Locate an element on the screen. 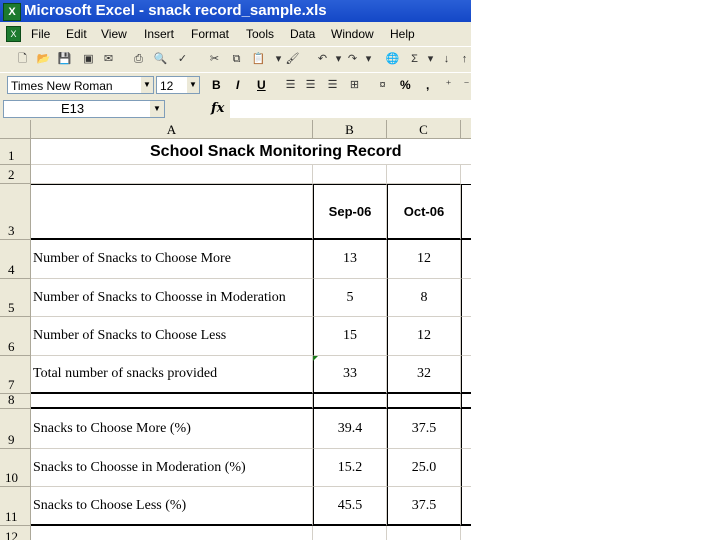 This screenshot has height=540, width=720. row-label: Snacks to Choosse in Moderation (%) is located at coordinates (172, 468).